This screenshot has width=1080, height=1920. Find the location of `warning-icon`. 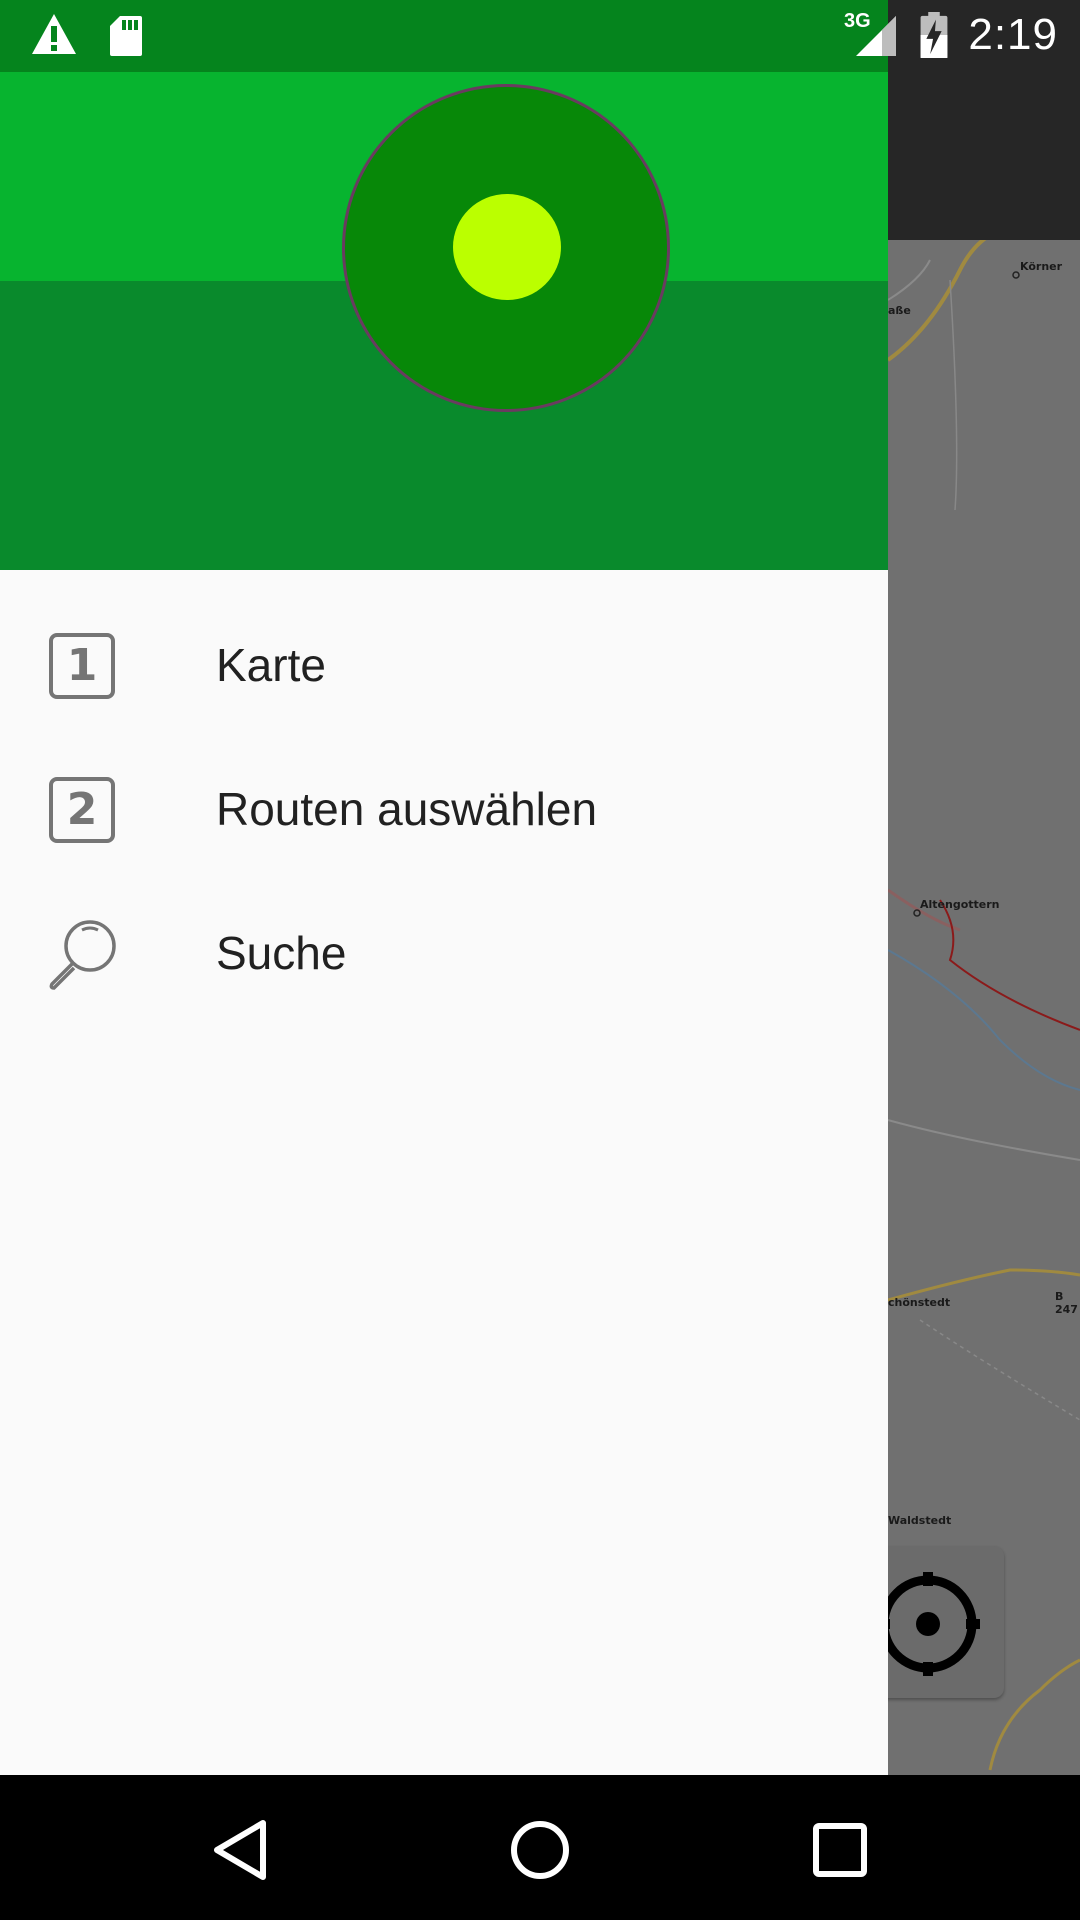

warning-icon is located at coordinates (54, 34).